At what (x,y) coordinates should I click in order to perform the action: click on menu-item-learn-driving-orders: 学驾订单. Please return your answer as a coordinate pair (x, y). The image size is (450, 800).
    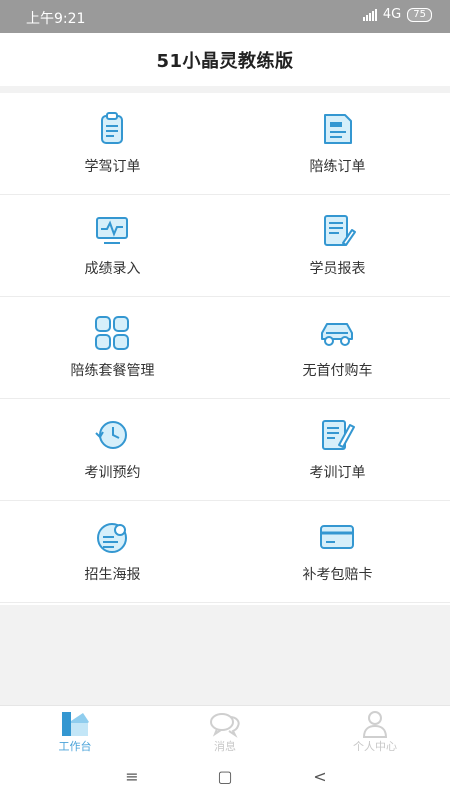
    Looking at the image, I should click on (112, 144).